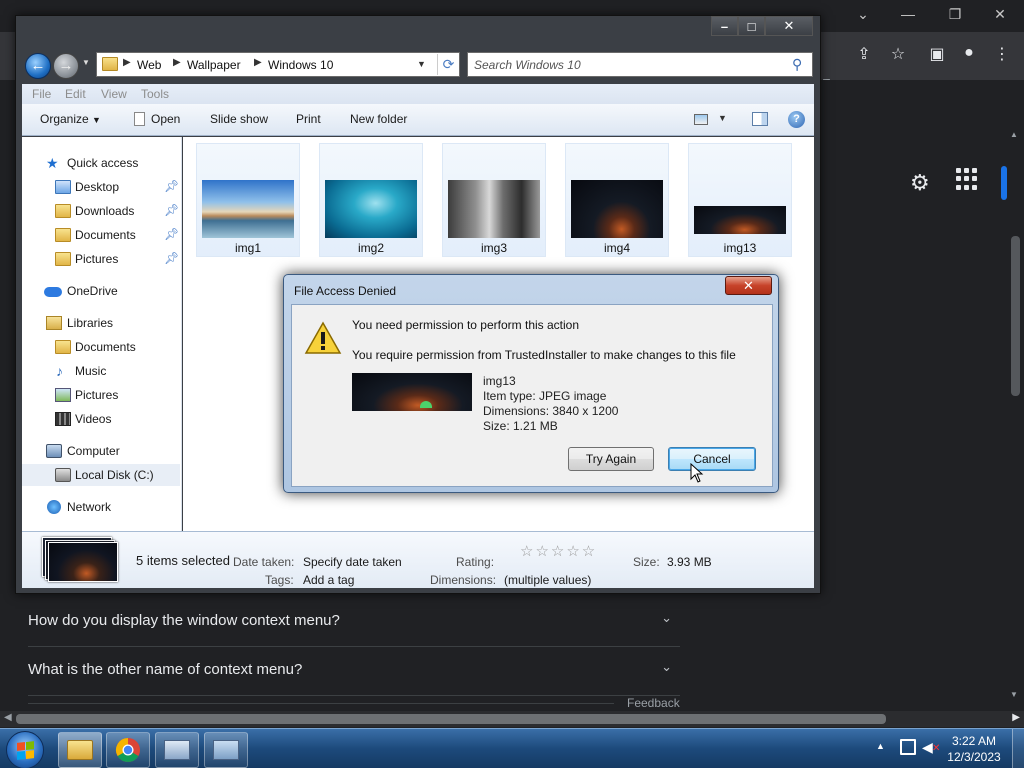  I want to click on address-history-dropdown-icon: ▼, so click(421, 64).